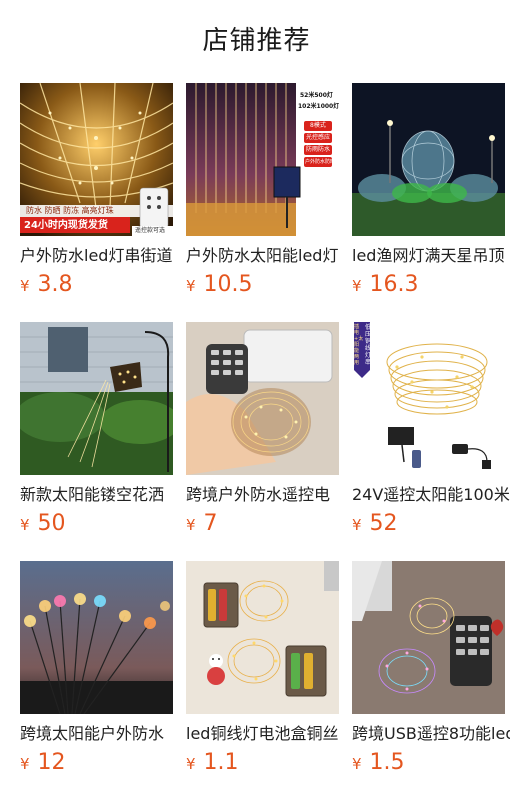  What do you see at coordinates (387, 762) in the screenshot?
I see `price-value: 1.5` at bounding box center [387, 762].